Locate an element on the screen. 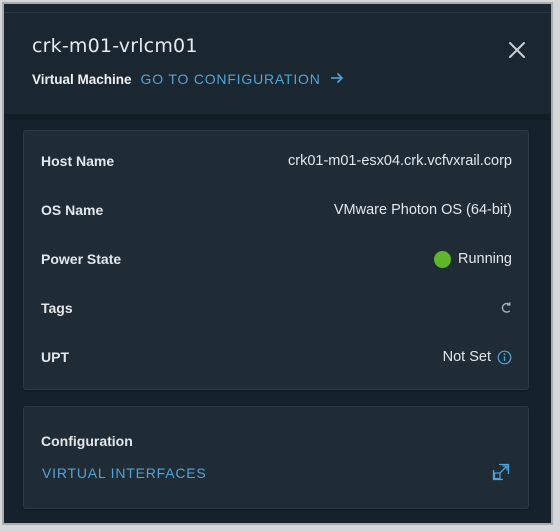  upt-value: Not Set is located at coordinates (477, 357).